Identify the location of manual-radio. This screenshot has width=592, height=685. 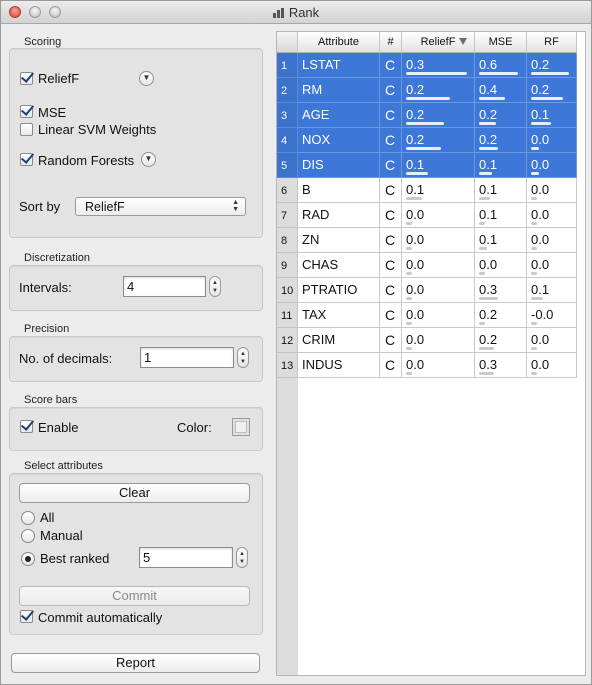
(28, 536).